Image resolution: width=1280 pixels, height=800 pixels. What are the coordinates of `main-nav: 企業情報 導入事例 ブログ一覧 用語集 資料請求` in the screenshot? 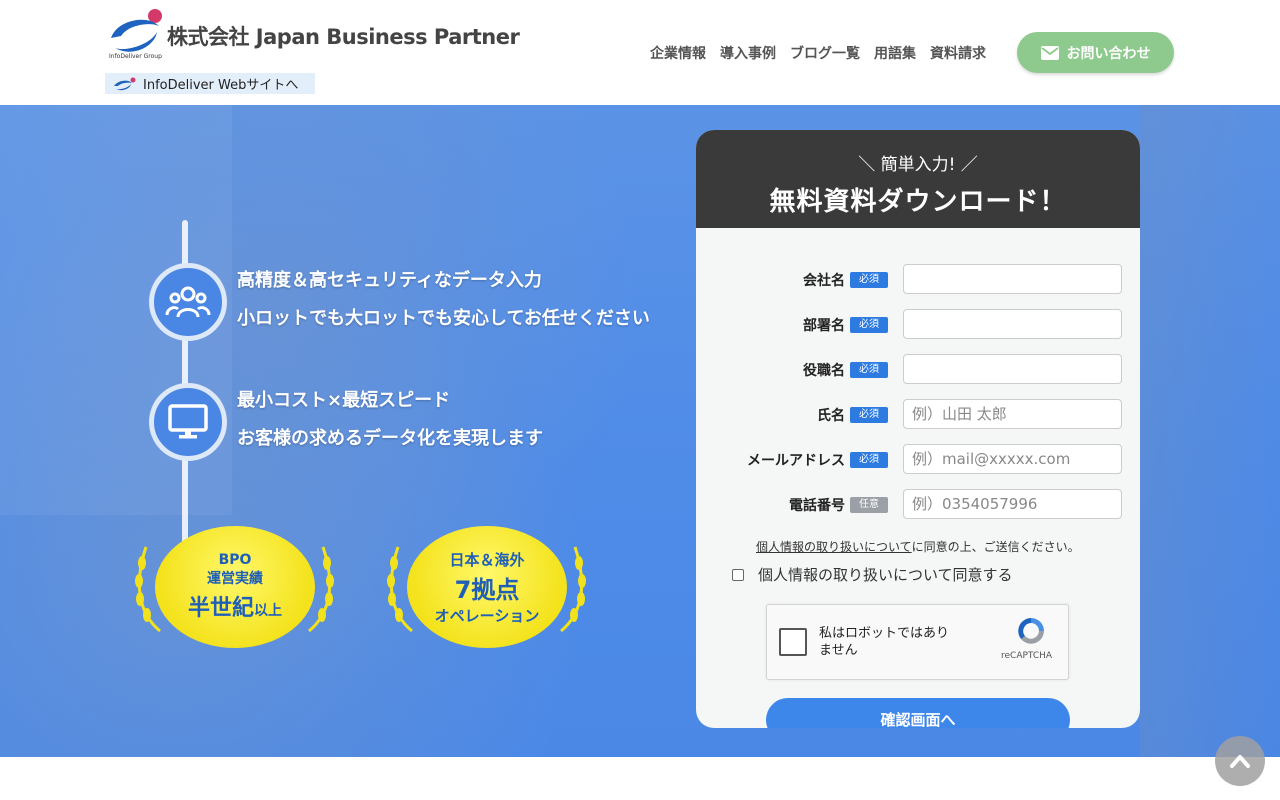 It's located at (818, 53).